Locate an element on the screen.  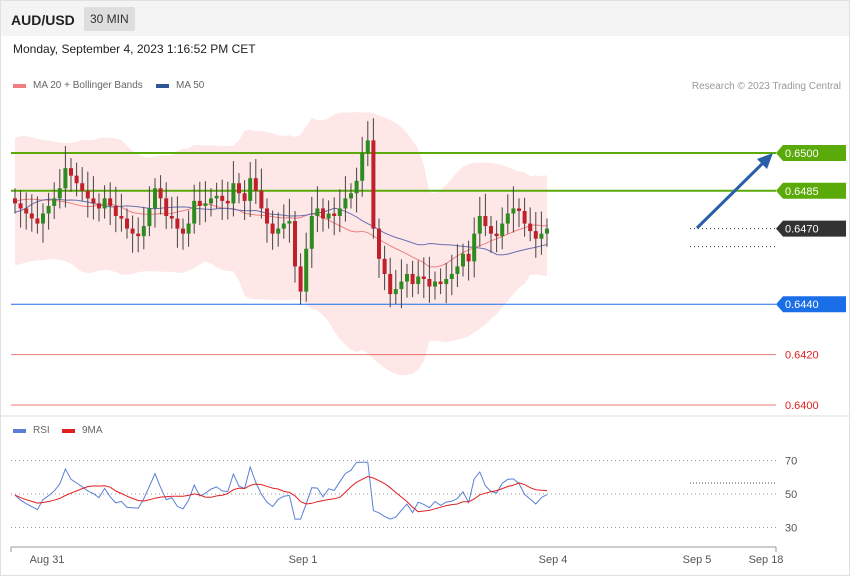
rsi-level-label-30: 30 is located at coordinates (791, 529).